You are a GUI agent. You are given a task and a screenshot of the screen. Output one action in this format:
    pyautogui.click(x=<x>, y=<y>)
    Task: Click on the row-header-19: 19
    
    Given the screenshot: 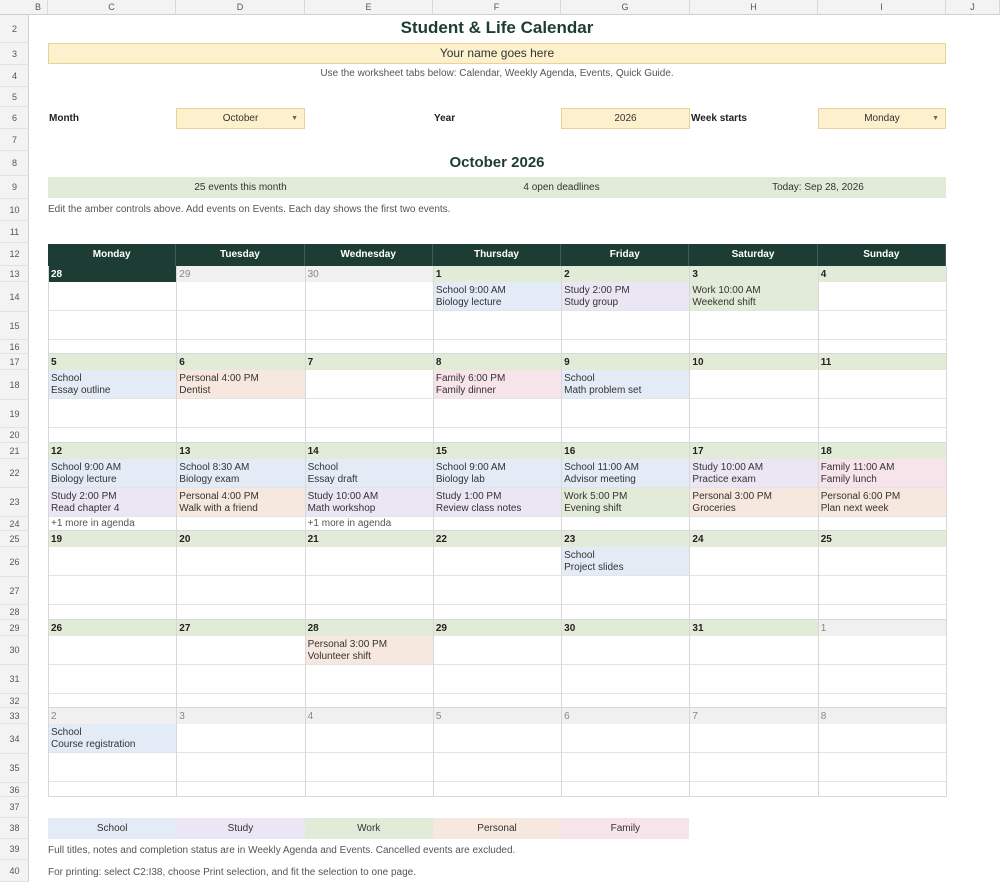 What is the action you would take?
    pyautogui.click(x=14, y=414)
    